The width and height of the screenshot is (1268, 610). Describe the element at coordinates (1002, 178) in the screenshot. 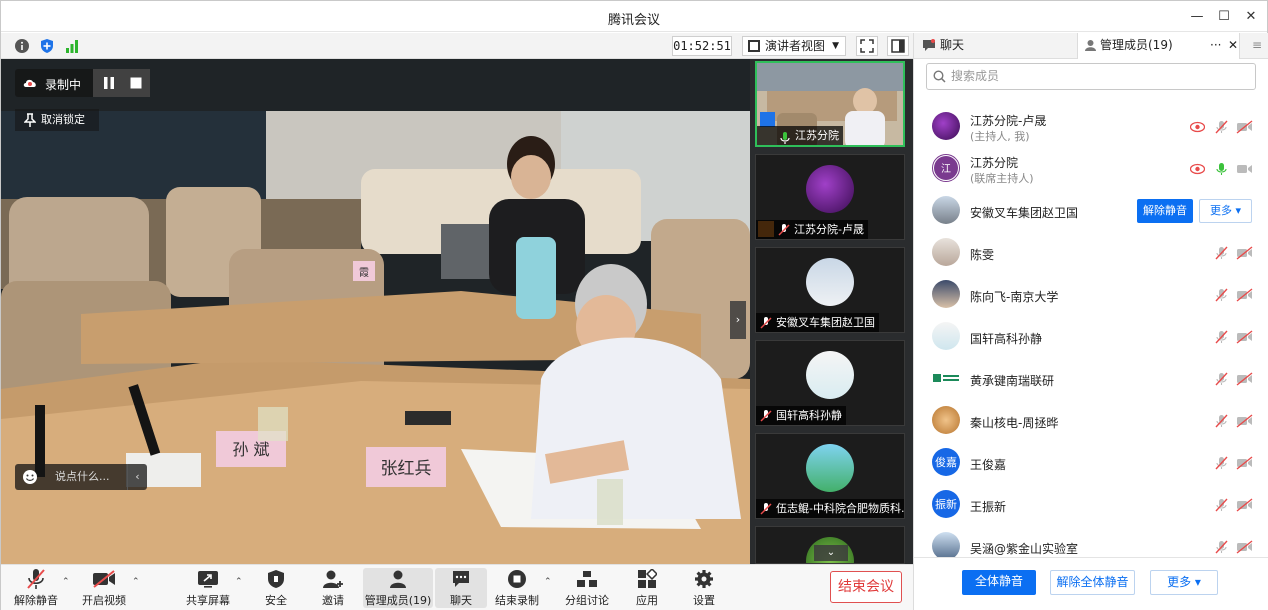

I see `member-role: (联席主持人)` at that location.